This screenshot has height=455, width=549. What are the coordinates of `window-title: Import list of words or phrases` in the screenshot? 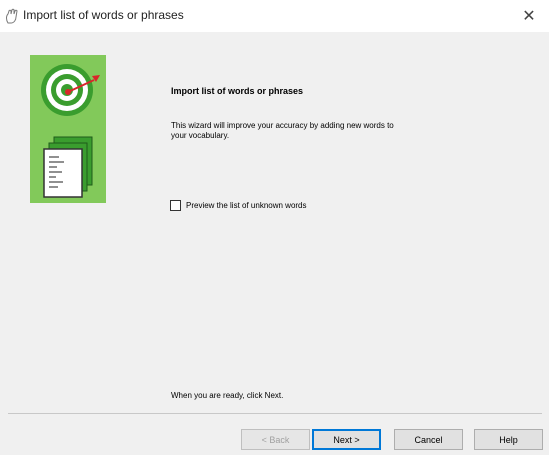 It's located at (103, 15).